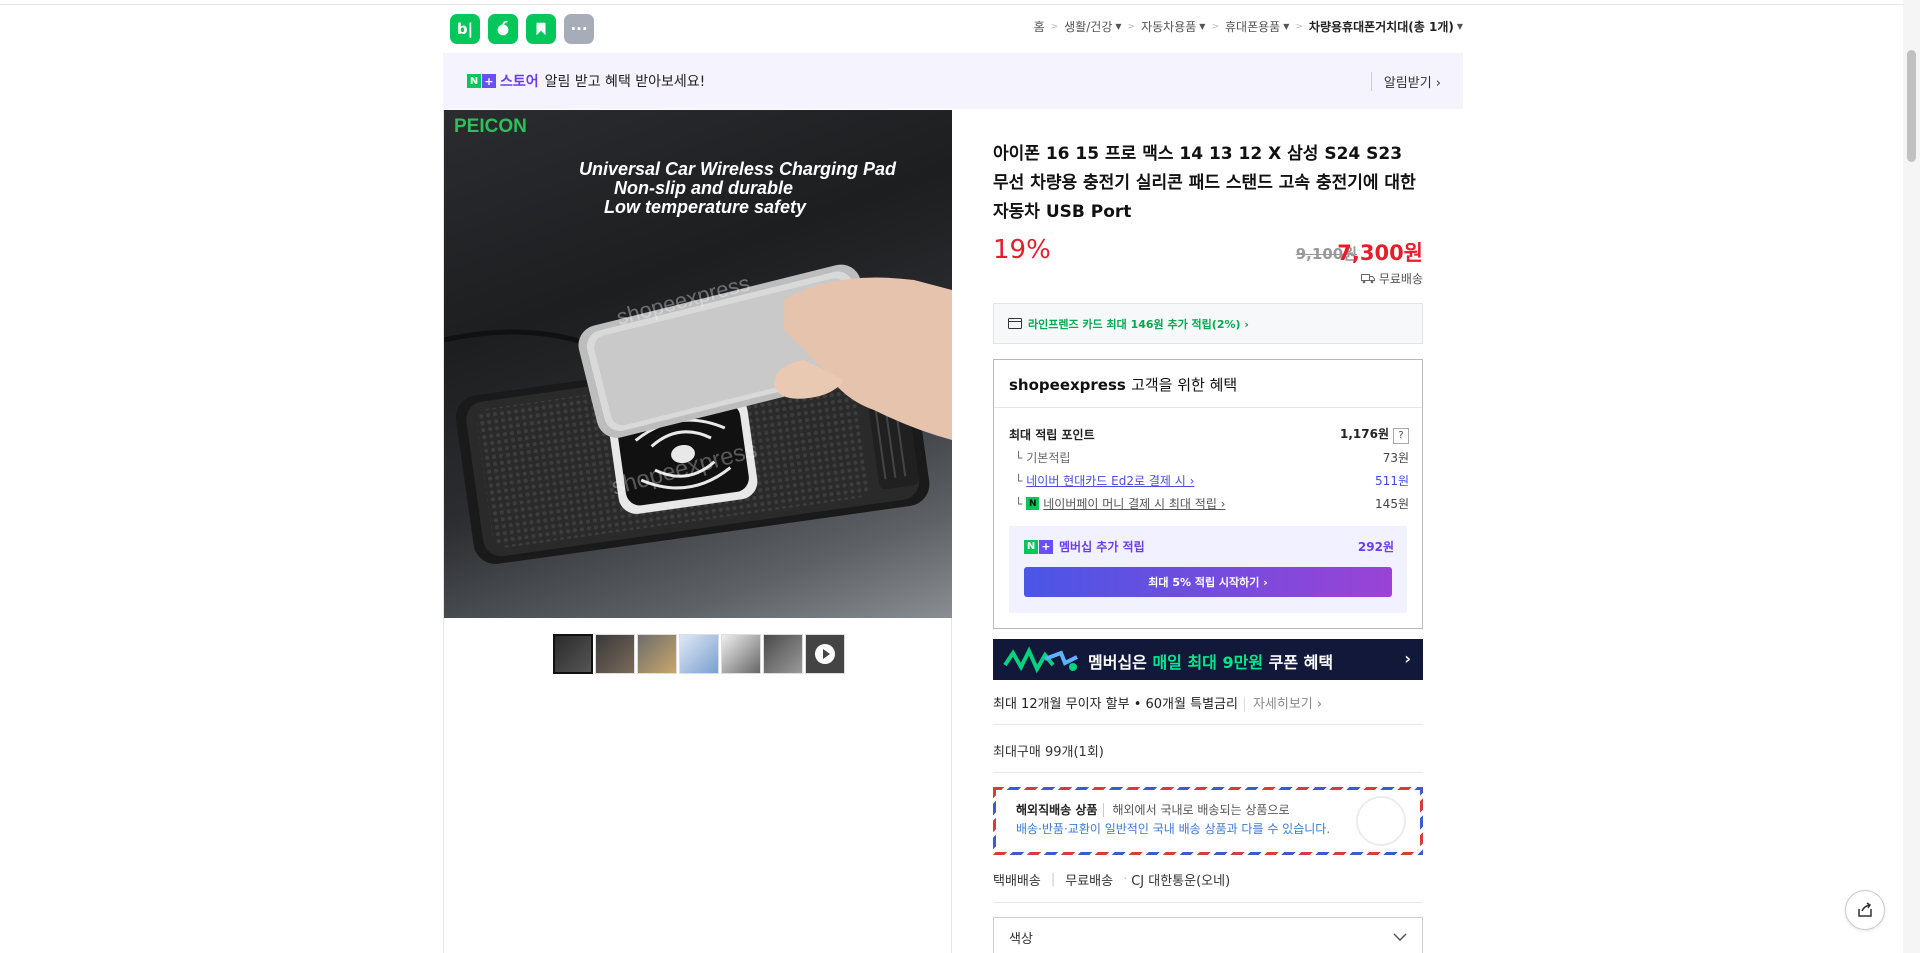 This screenshot has width=1920, height=953. What do you see at coordinates (1209, 434) in the screenshot?
I see `max-points-row: 최대 적립 포인트 1,176원?` at bounding box center [1209, 434].